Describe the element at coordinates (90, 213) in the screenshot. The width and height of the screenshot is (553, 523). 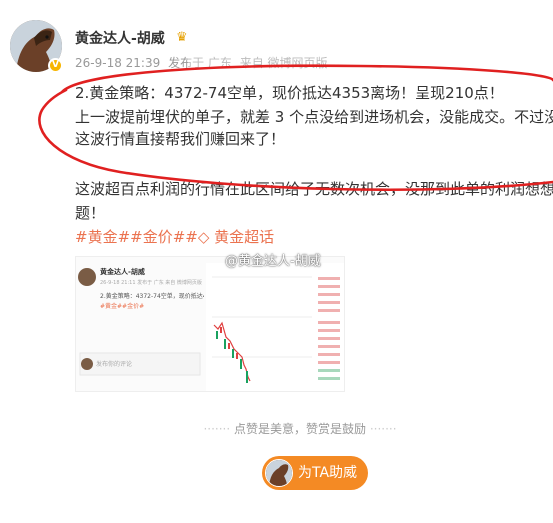
I see `post-text-line-5: 题！` at that location.